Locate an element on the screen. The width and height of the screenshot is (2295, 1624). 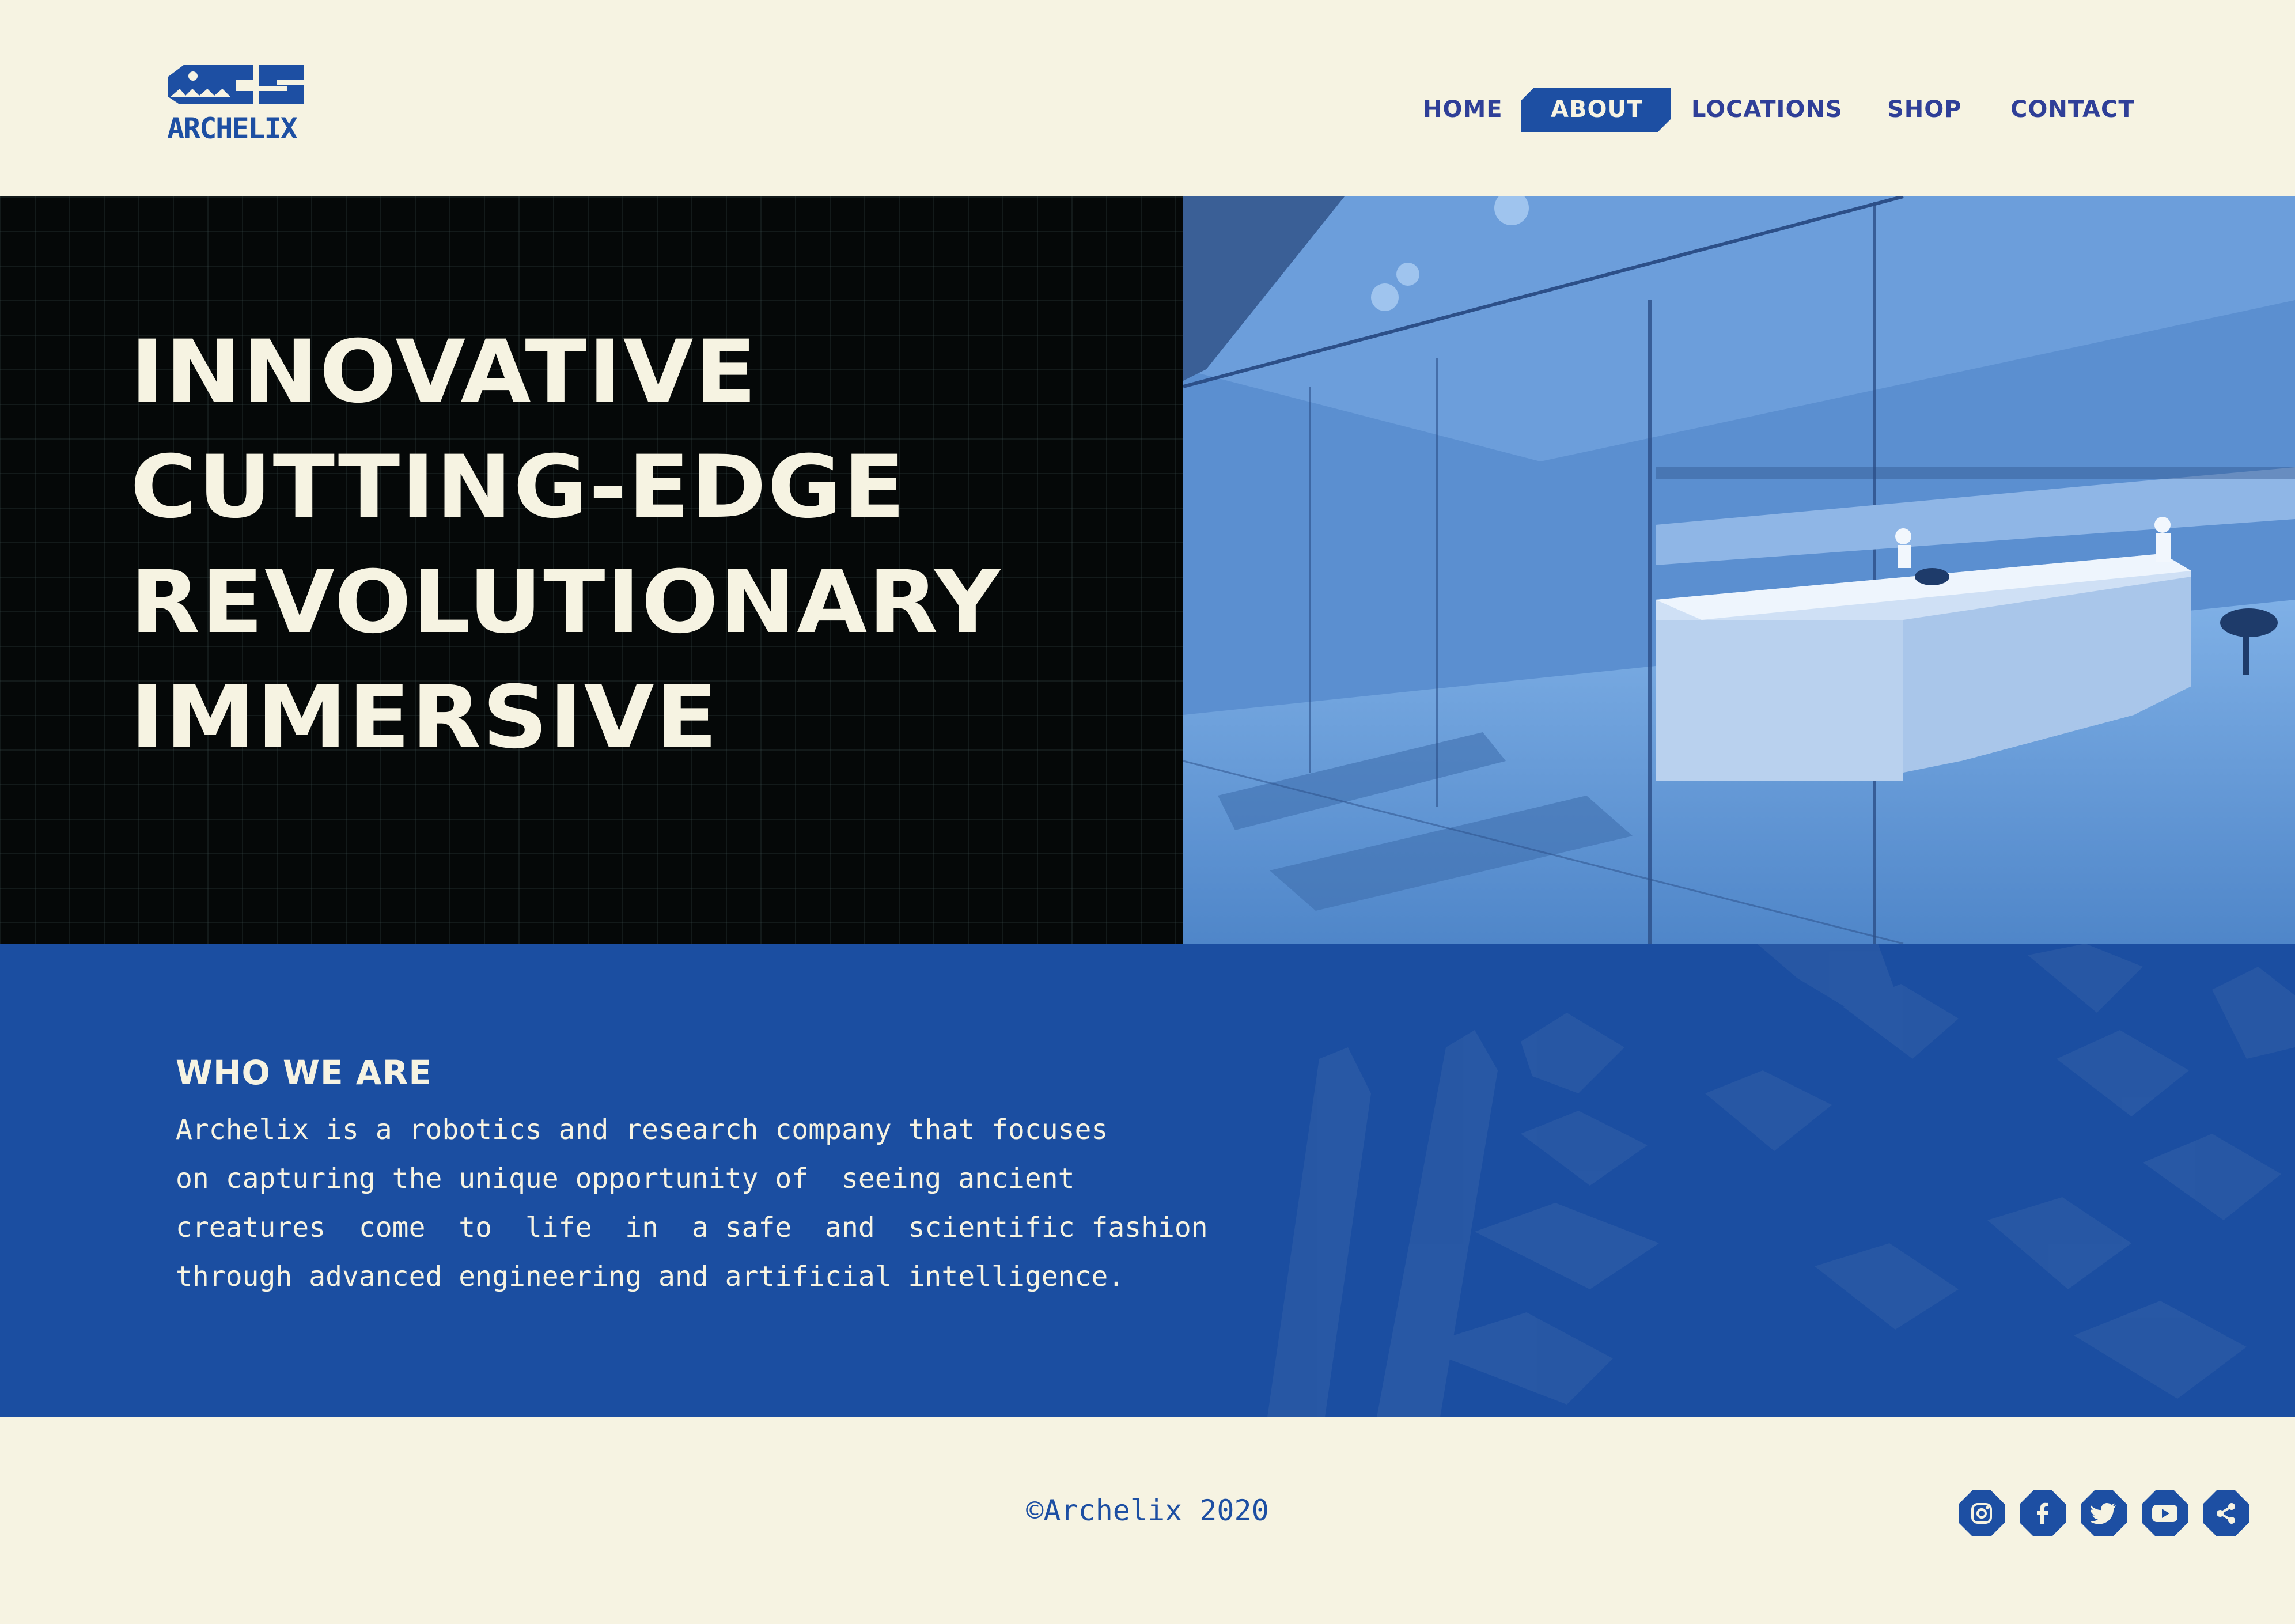
twitter-link is located at coordinates (2104, 1513).